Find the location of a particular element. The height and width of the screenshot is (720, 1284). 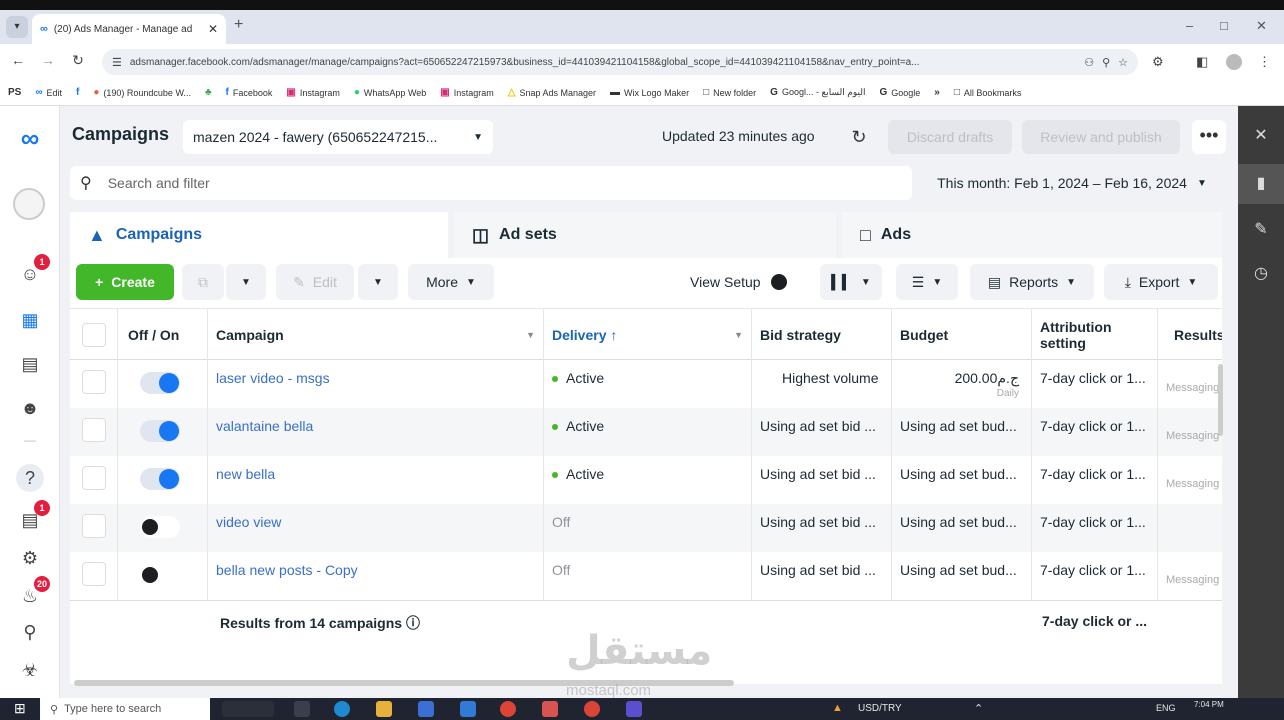

tray-chevron-icon: ⌃ is located at coordinates (978, 708).